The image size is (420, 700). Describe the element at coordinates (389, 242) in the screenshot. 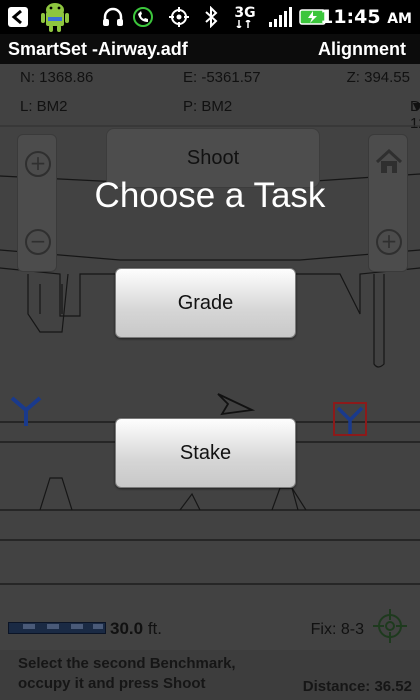

I see `zoom-in-secondary-icon: +` at that location.